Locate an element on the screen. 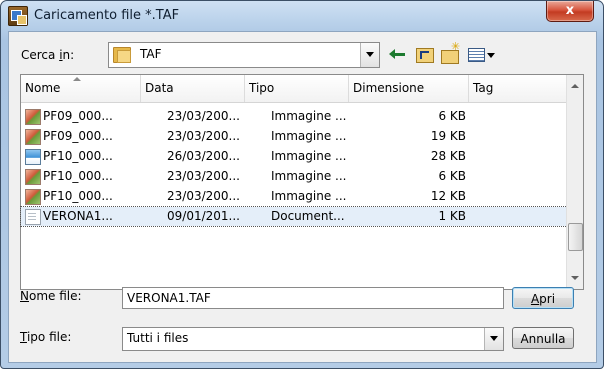 The height and width of the screenshot is (369, 604). open-button-label: pri is located at coordinates (547, 299).